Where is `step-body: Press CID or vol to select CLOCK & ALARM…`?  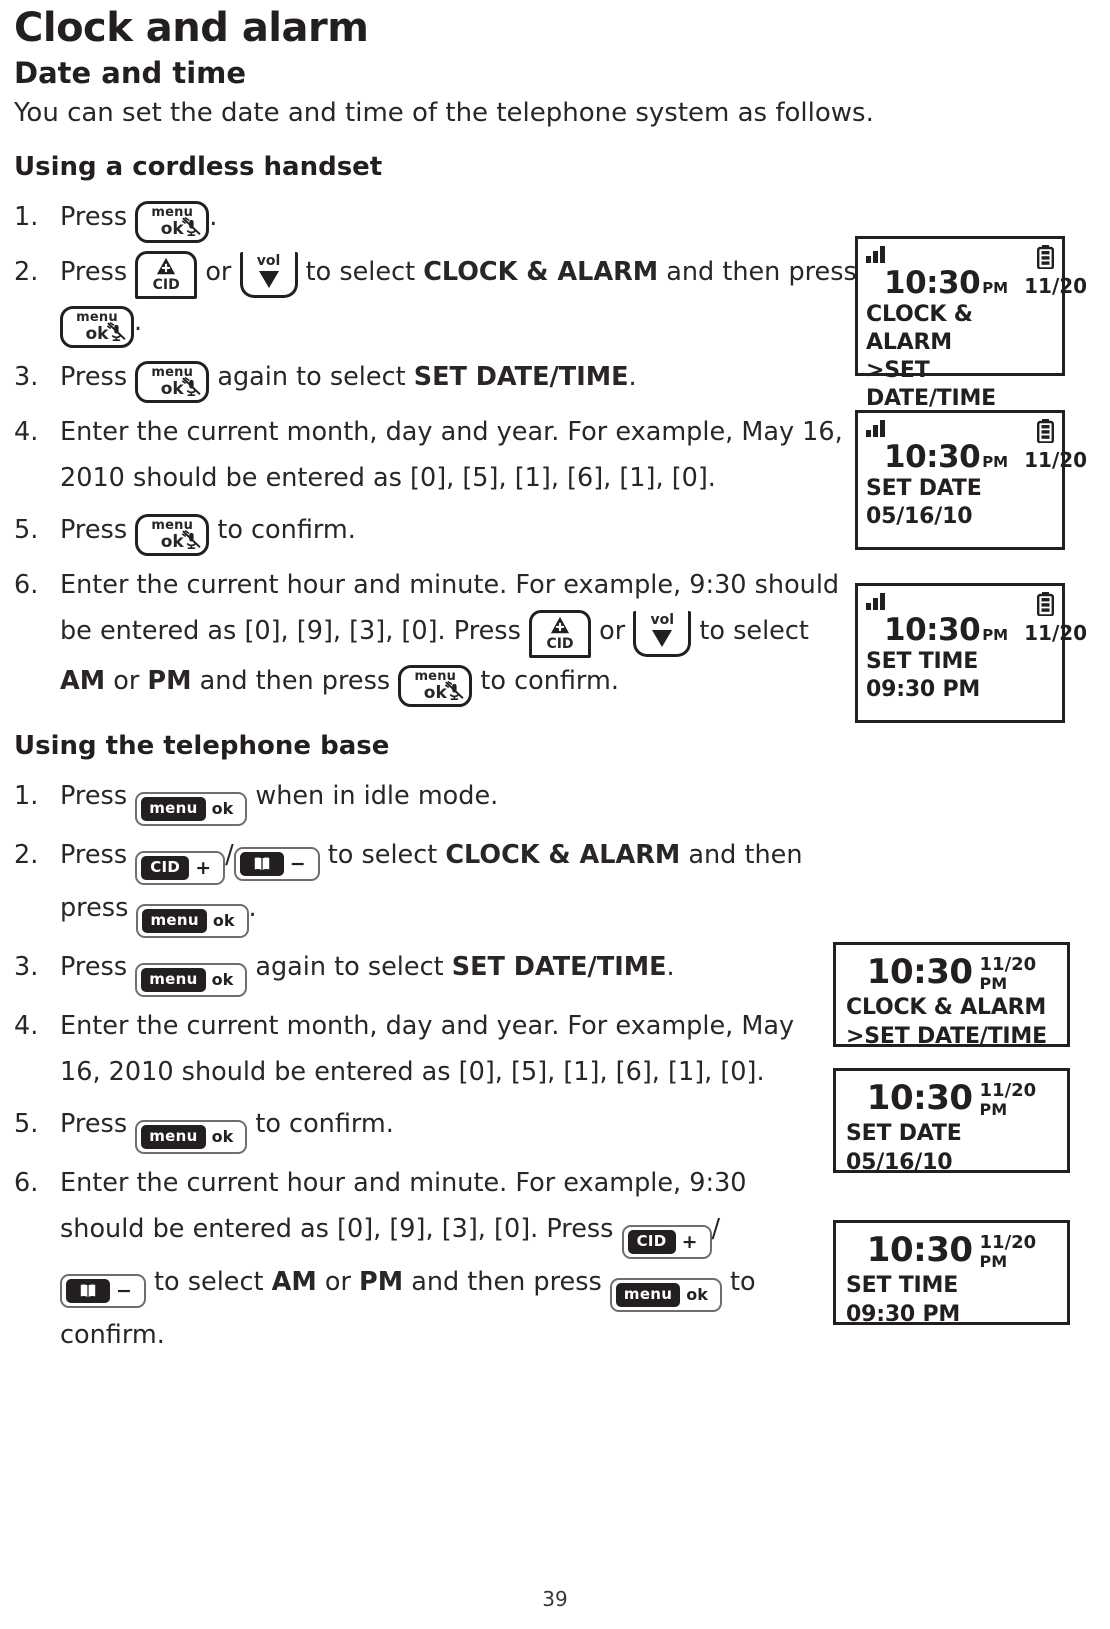 step-body: Press CID or vol to select CLOCK & ALARM… is located at coordinates (459, 298).